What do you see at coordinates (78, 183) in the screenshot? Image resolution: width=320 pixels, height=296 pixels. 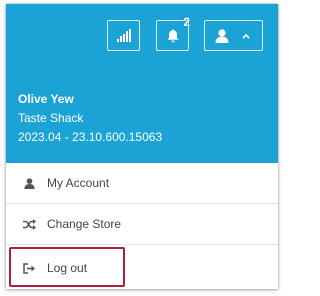 I see `menu-item-label: My Account` at bounding box center [78, 183].